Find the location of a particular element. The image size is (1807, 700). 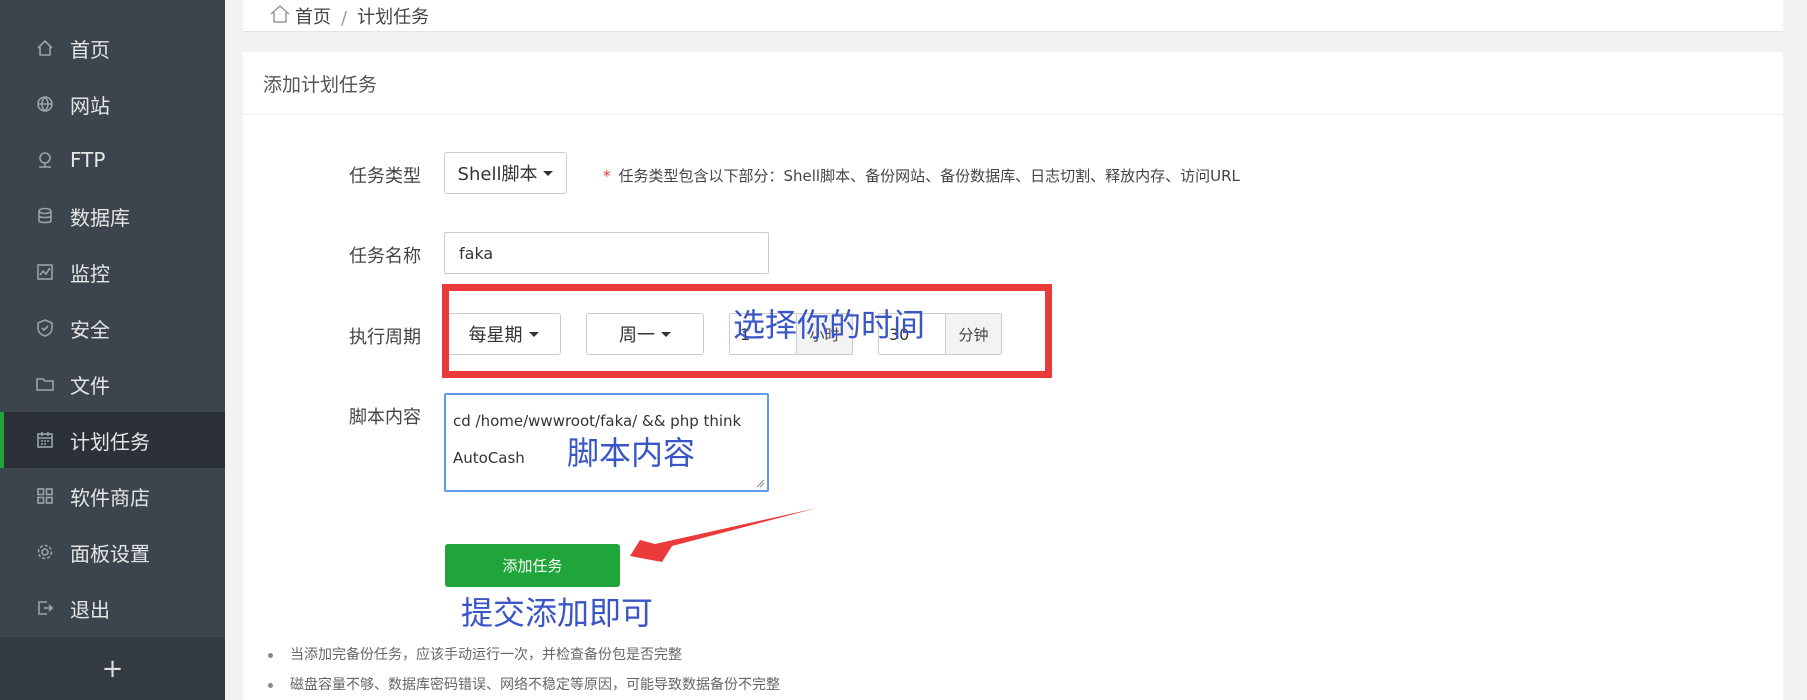

sidebar-item-logout: 退出 is located at coordinates (112, 608).